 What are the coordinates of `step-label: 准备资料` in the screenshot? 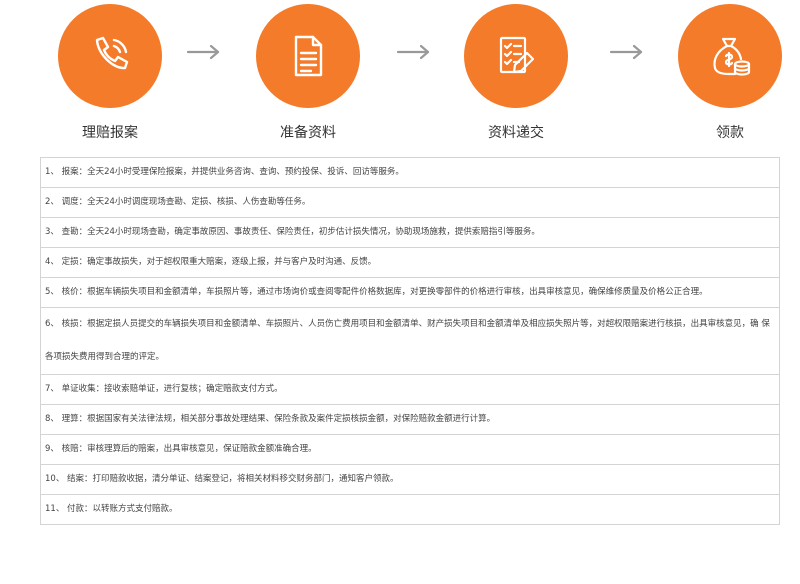 It's located at (308, 133).